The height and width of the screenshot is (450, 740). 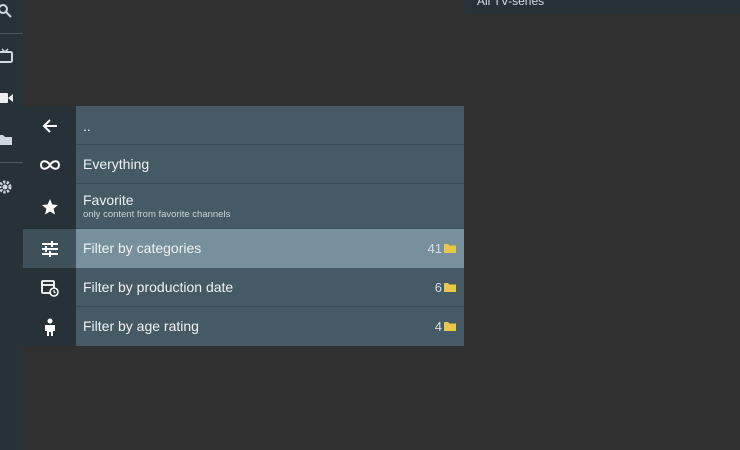 What do you see at coordinates (49, 326) in the screenshot?
I see `person-icon` at bounding box center [49, 326].